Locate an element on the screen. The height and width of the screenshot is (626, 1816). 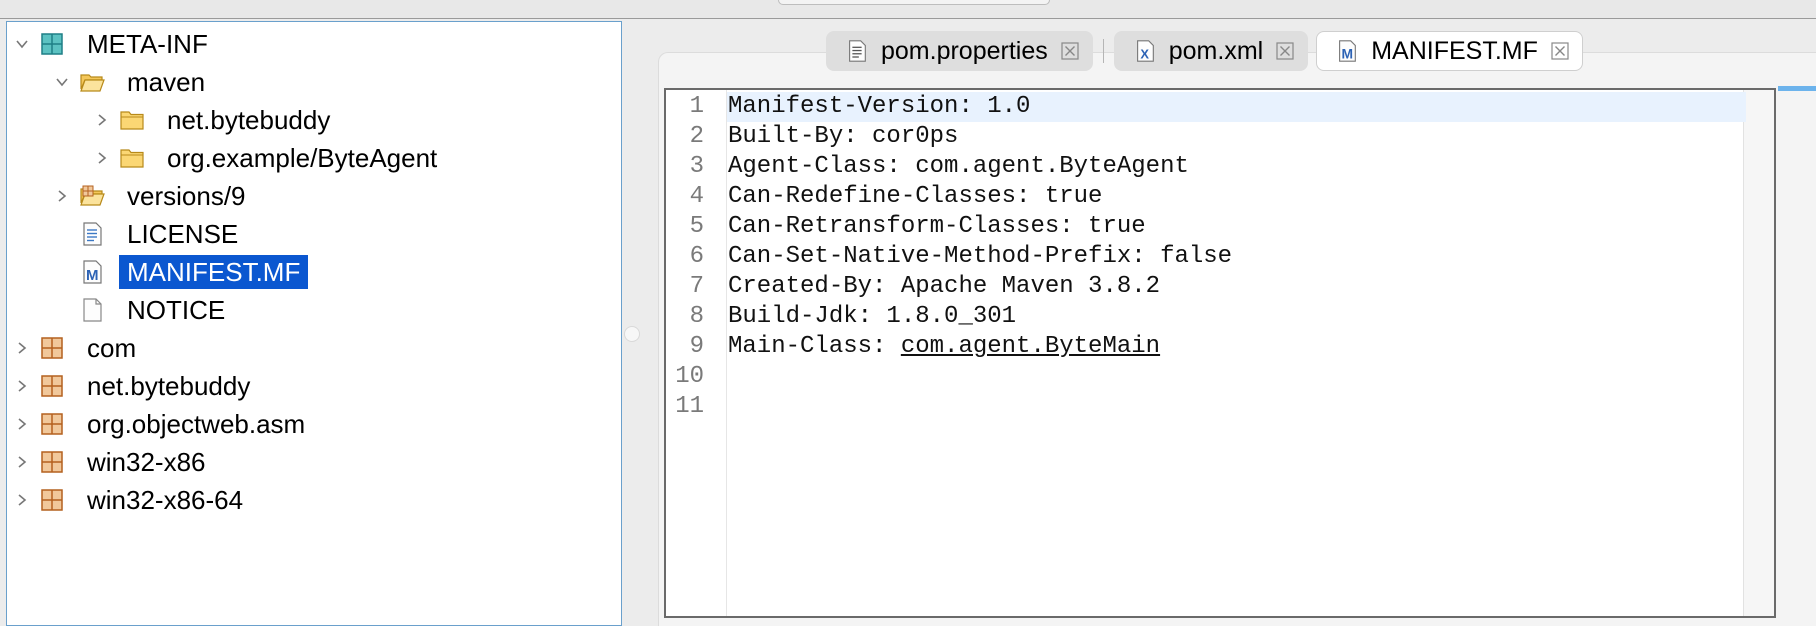
line-content: Can-Redefine-Classes: true is located at coordinates (915, 196).